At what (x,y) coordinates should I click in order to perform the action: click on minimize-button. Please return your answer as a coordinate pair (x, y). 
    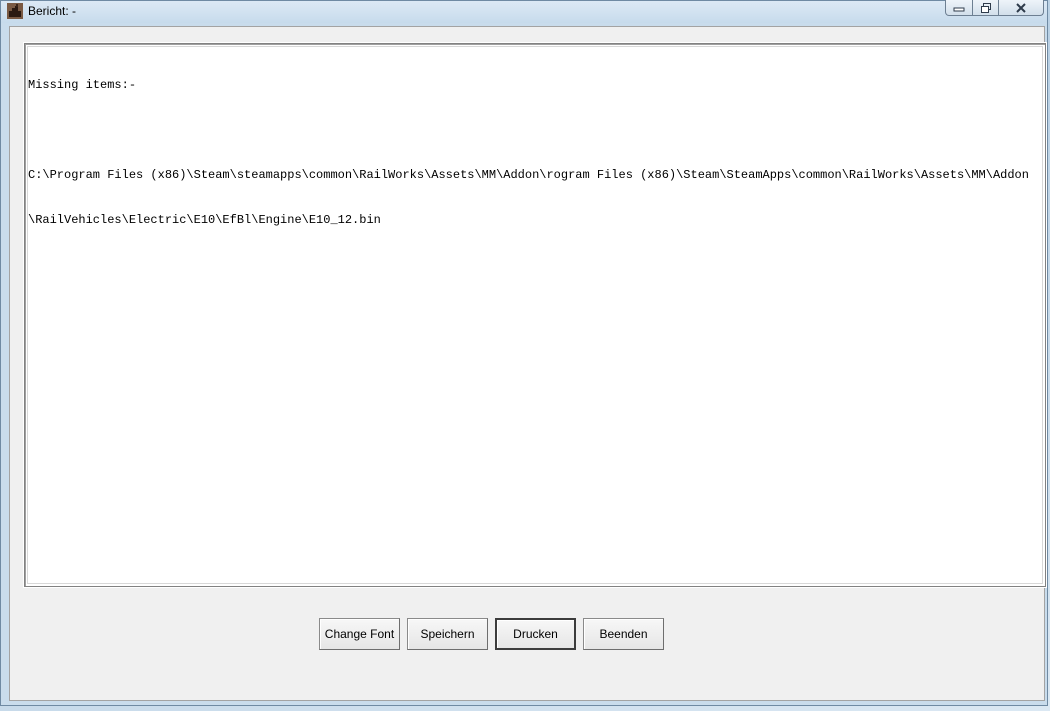
    Looking at the image, I should click on (959, 8).